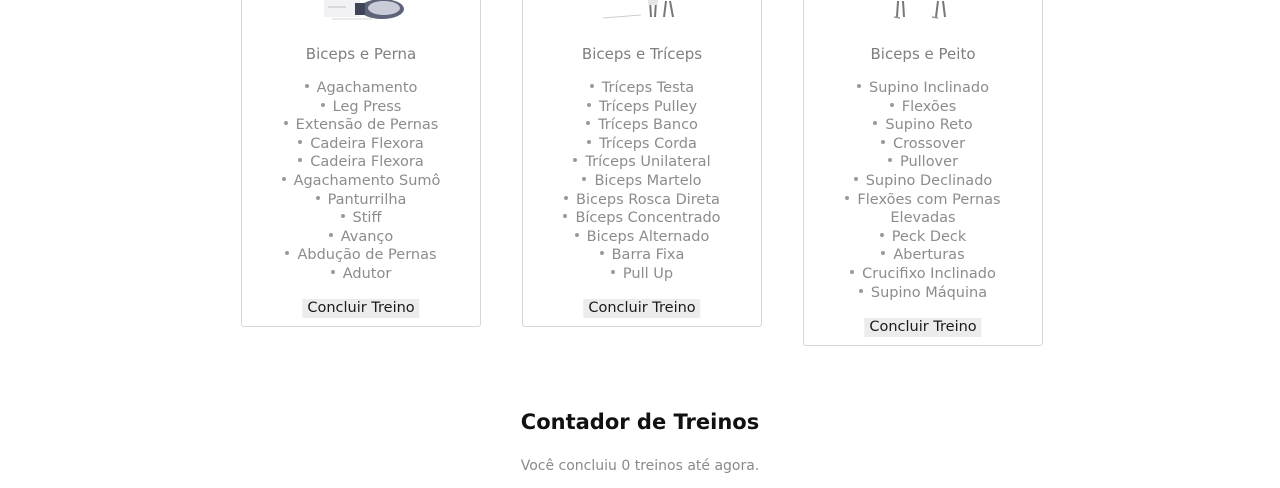  I want to click on list-item: Tríceps Unilateral, so click(642, 162).